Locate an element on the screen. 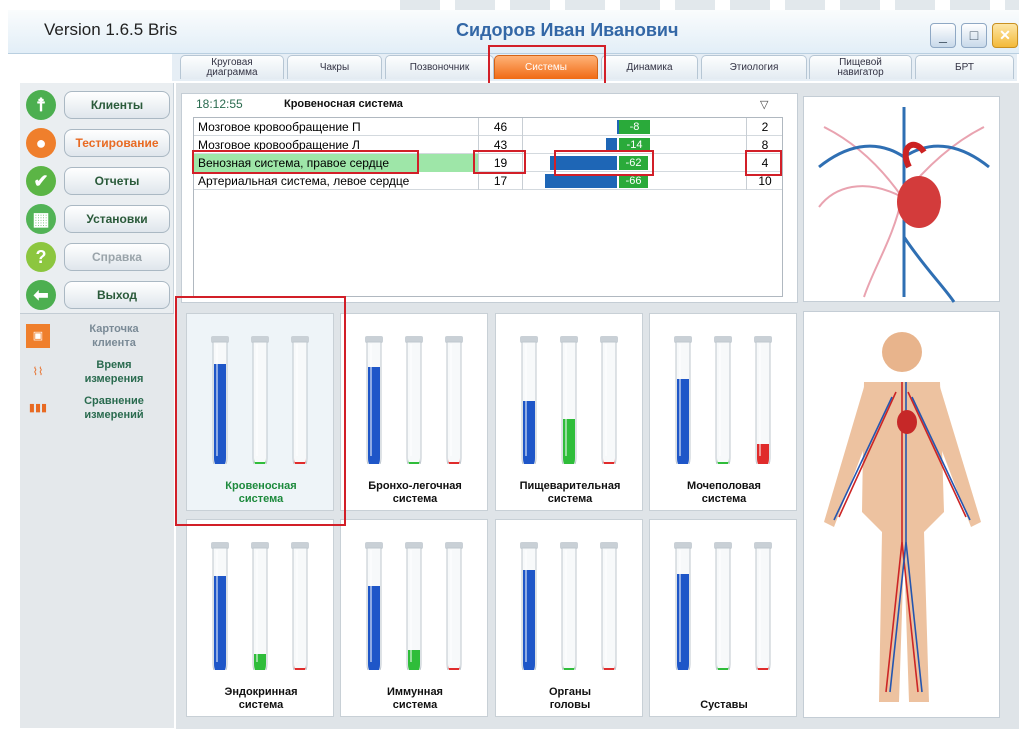  nav-button: Справка is located at coordinates (117, 257).